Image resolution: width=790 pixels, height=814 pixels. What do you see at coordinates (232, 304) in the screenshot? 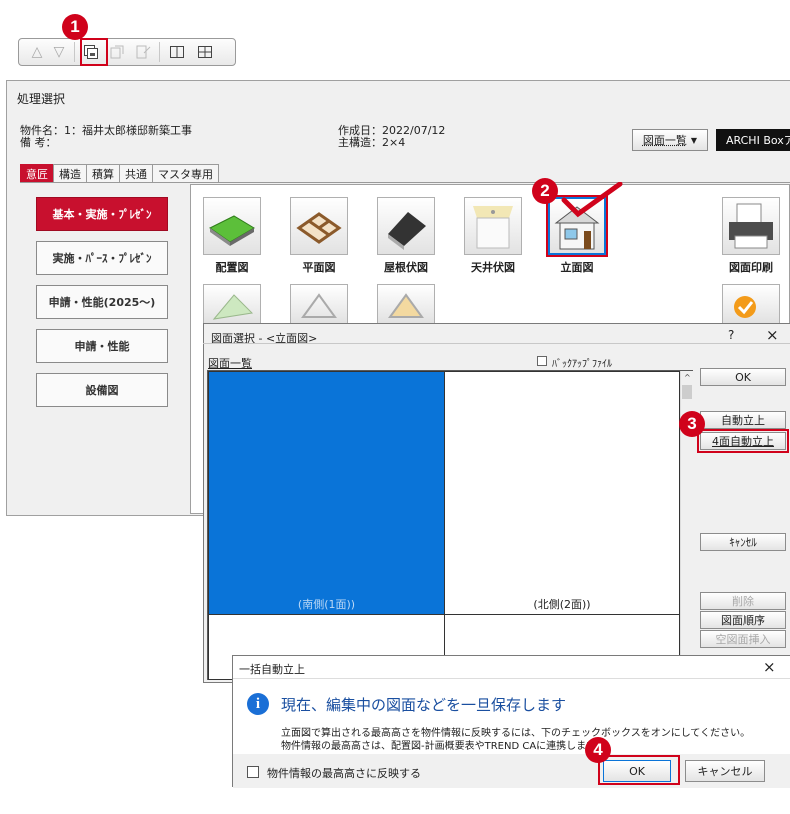
I see `perspective-icon` at bounding box center [232, 304].